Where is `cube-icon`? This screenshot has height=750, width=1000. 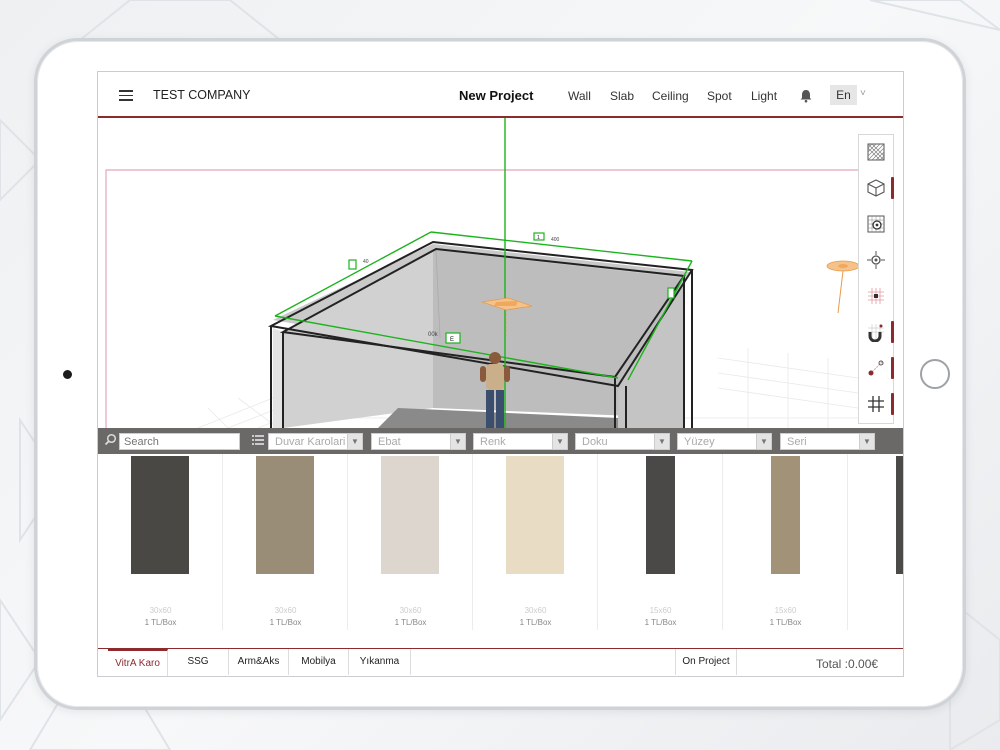
cube-icon is located at coordinates (876, 188).